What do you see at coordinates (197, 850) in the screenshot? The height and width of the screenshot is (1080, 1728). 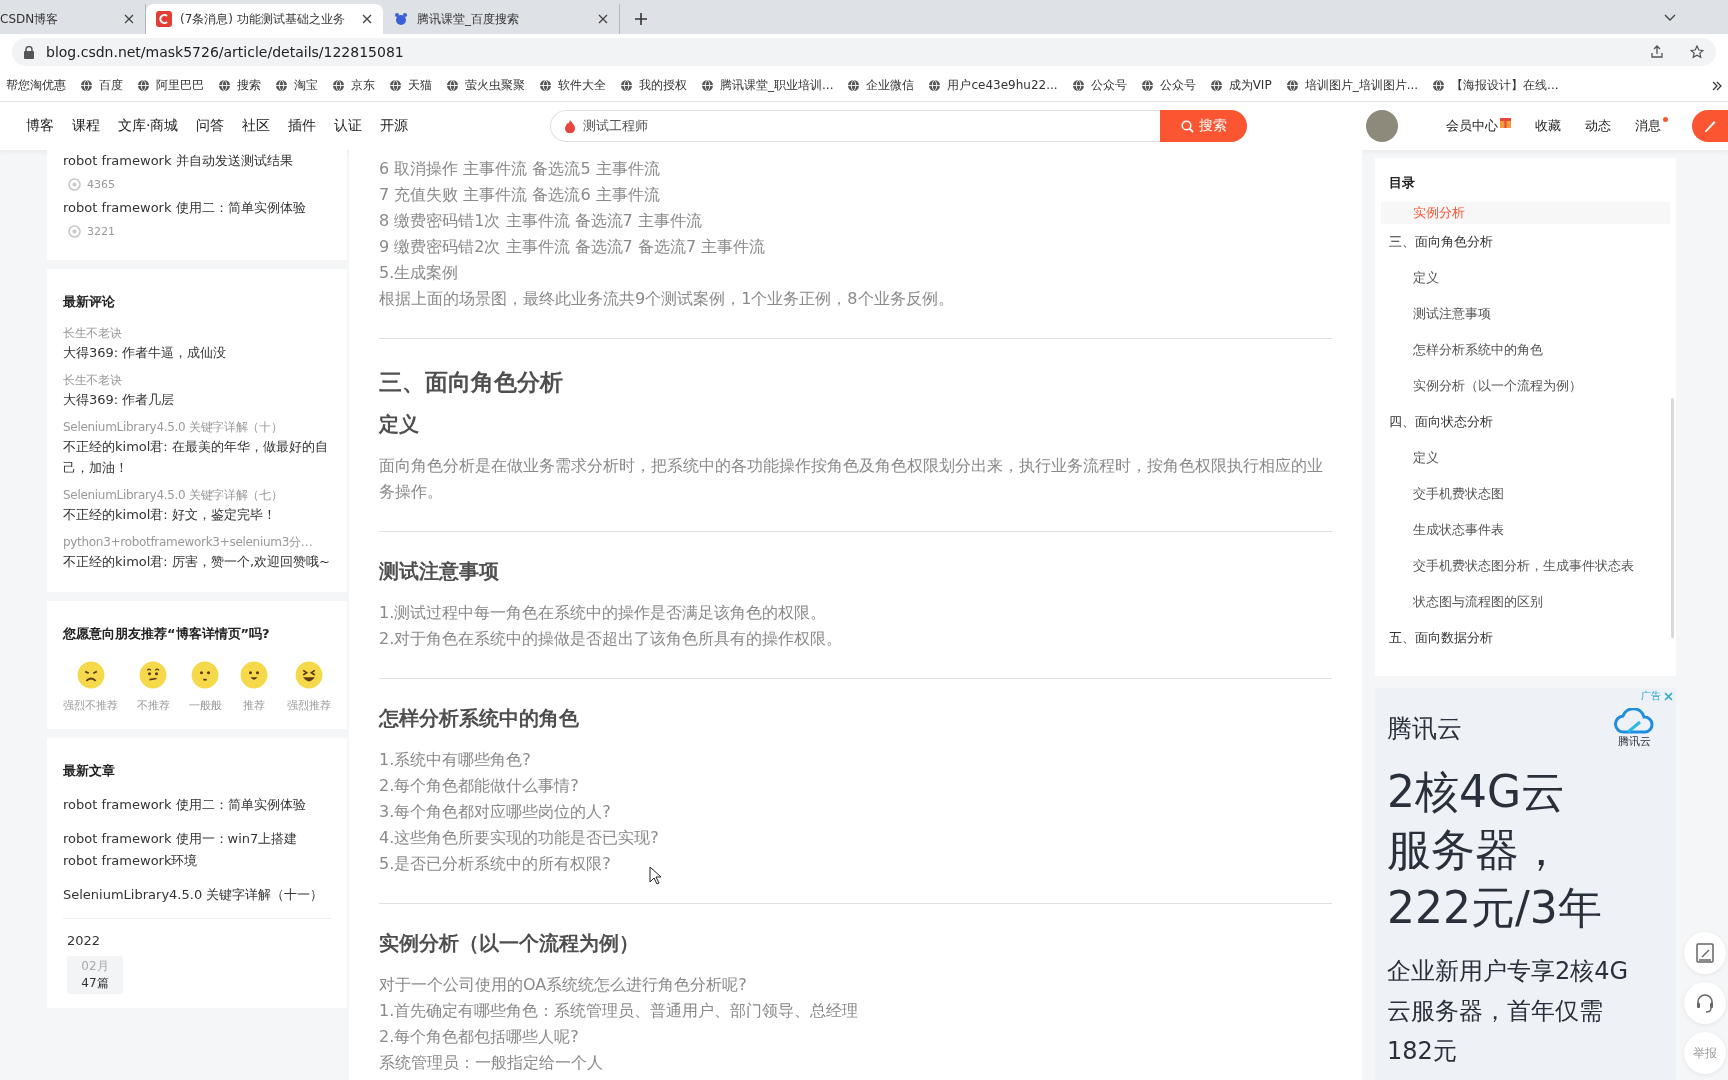 I see `article-link: robot framework 使用一：win7上搭建robot framework环境` at bounding box center [197, 850].